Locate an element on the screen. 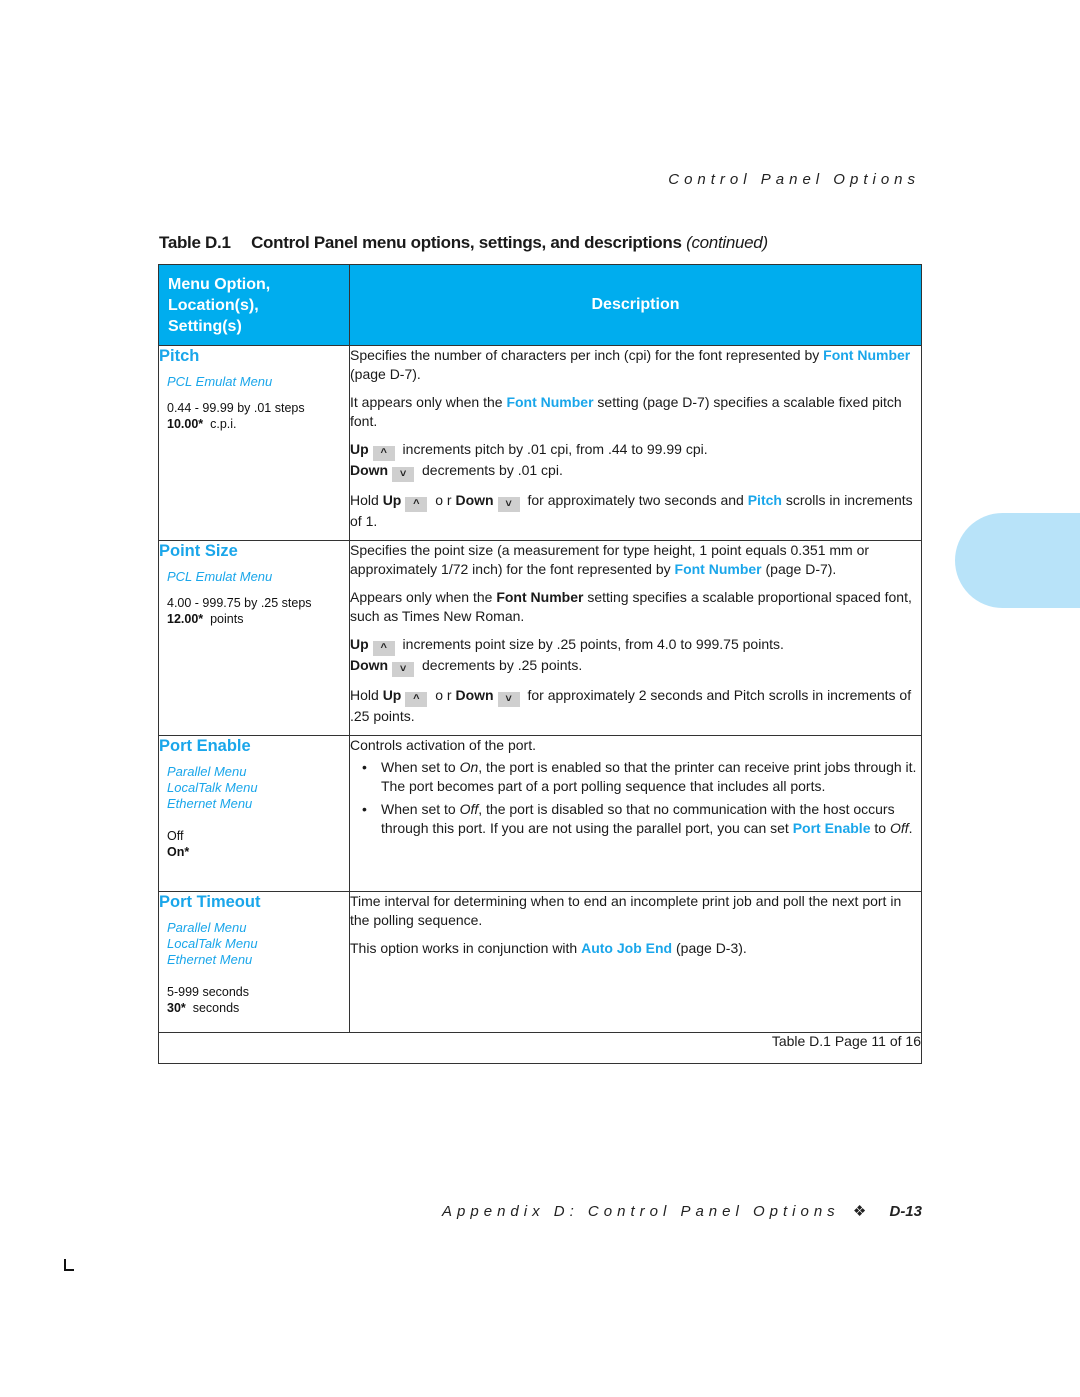 The width and height of the screenshot is (1080, 1397). option-name: Pitch is located at coordinates (179, 356).